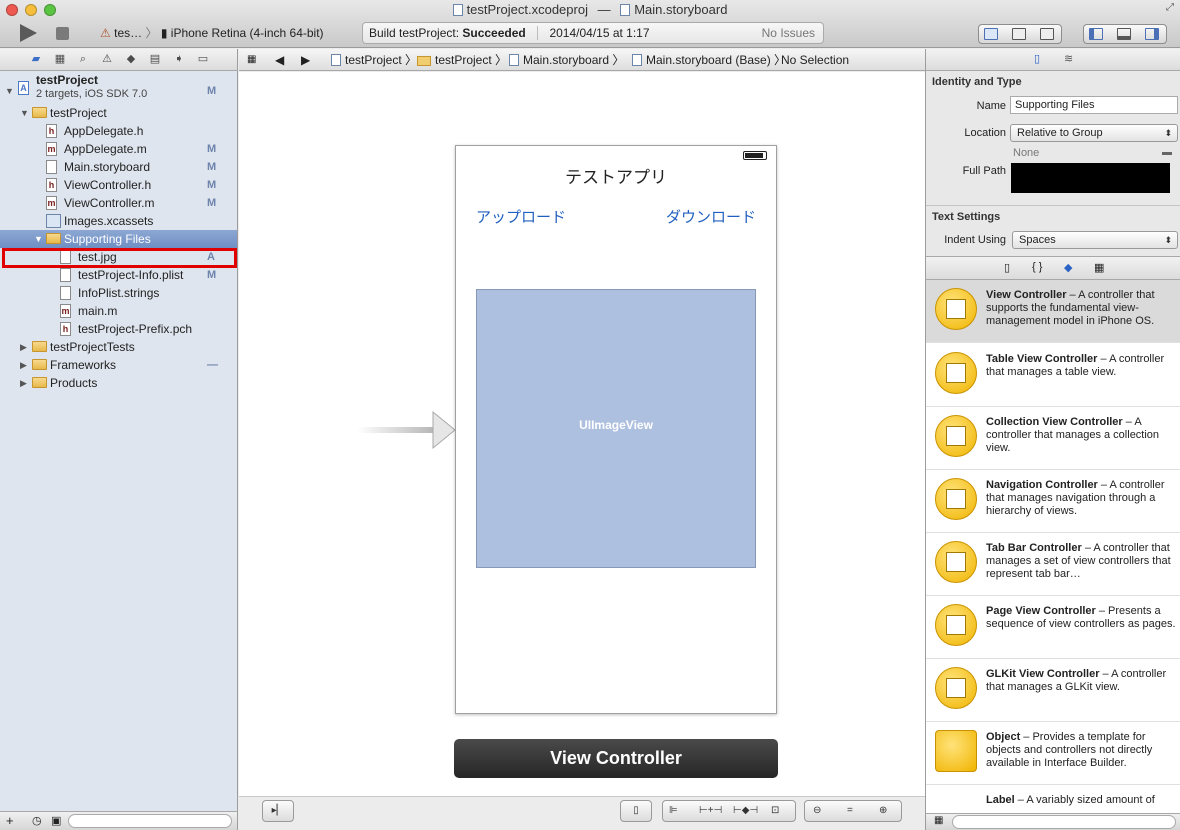 The width and height of the screenshot is (1180, 830). What do you see at coordinates (1152, 34) in the screenshot?
I see `utilities-toggle-icon` at bounding box center [1152, 34].